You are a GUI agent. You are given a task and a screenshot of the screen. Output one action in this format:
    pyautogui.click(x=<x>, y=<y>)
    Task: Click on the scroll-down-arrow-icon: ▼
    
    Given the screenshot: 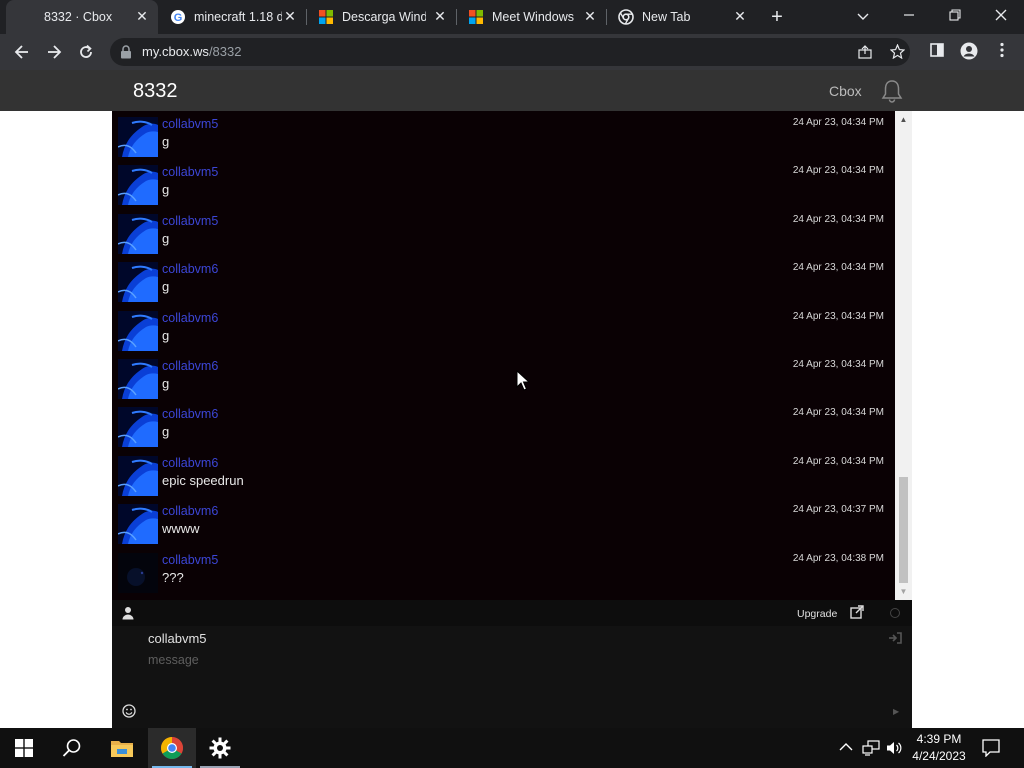 What is the action you would take?
    pyautogui.click(x=903, y=591)
    